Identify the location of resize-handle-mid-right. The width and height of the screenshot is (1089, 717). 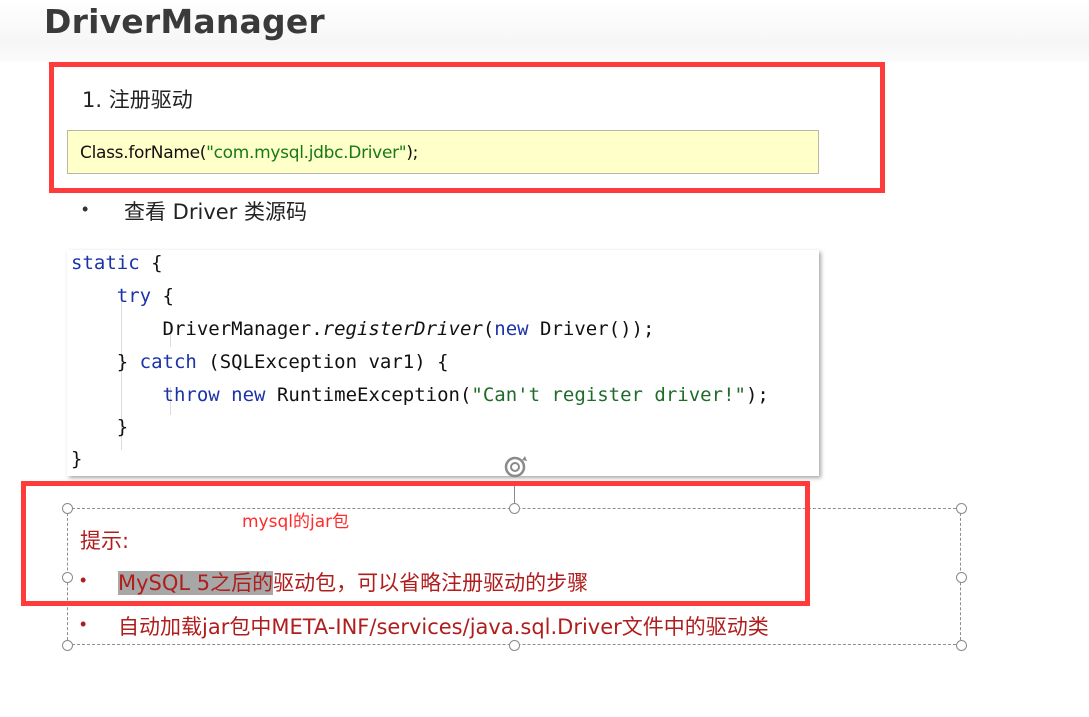
(961, 577).